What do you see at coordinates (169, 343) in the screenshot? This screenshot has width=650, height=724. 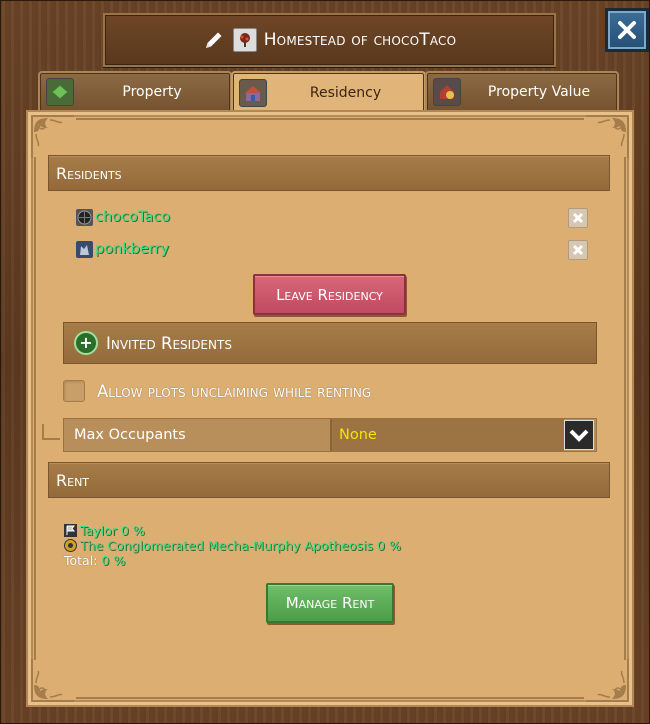 I see `invited-residents-label: Invited Residents` at bounding box center [169, 343].